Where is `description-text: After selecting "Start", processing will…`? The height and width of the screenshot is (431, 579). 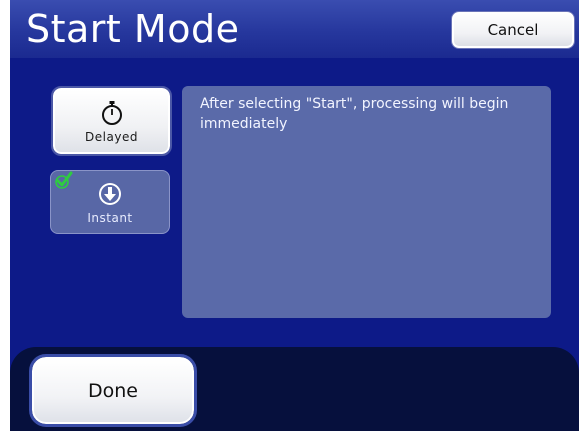 description-text: After selecting "Start", processing will… is located at coordinates (354, 114).